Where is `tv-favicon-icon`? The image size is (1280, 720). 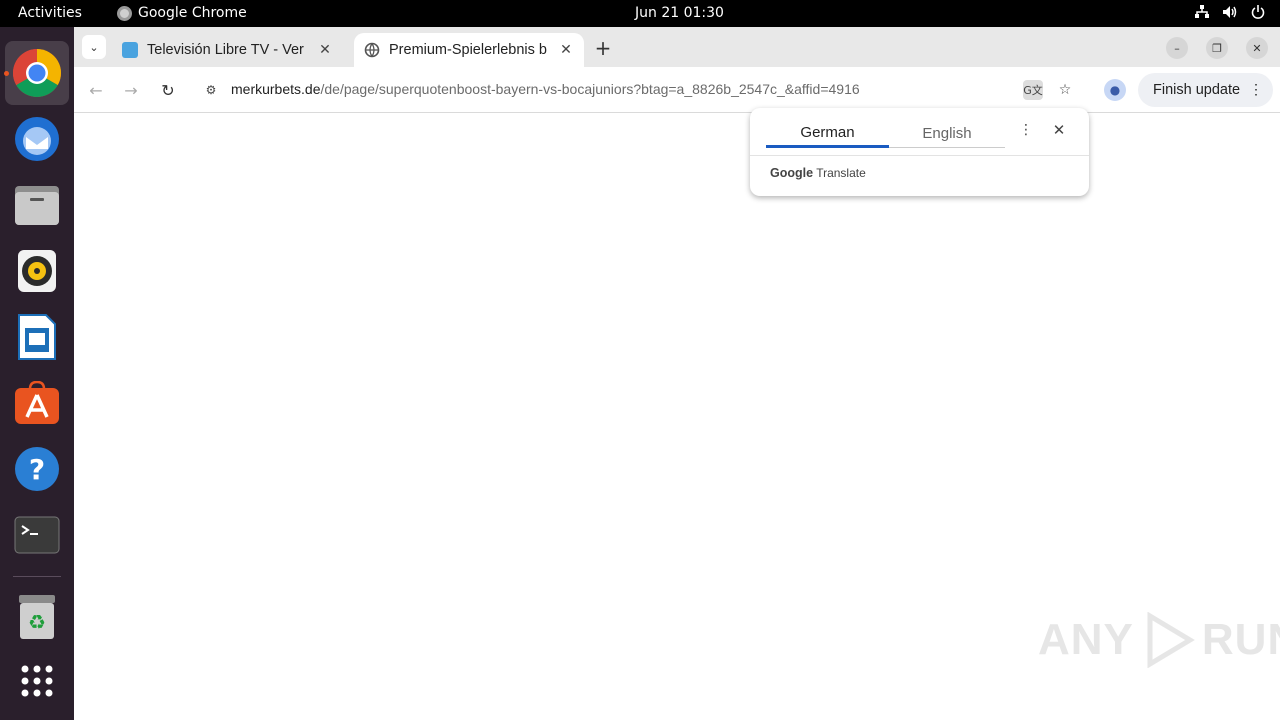
tv-favicon-icon is located at coordinates (130, 50).